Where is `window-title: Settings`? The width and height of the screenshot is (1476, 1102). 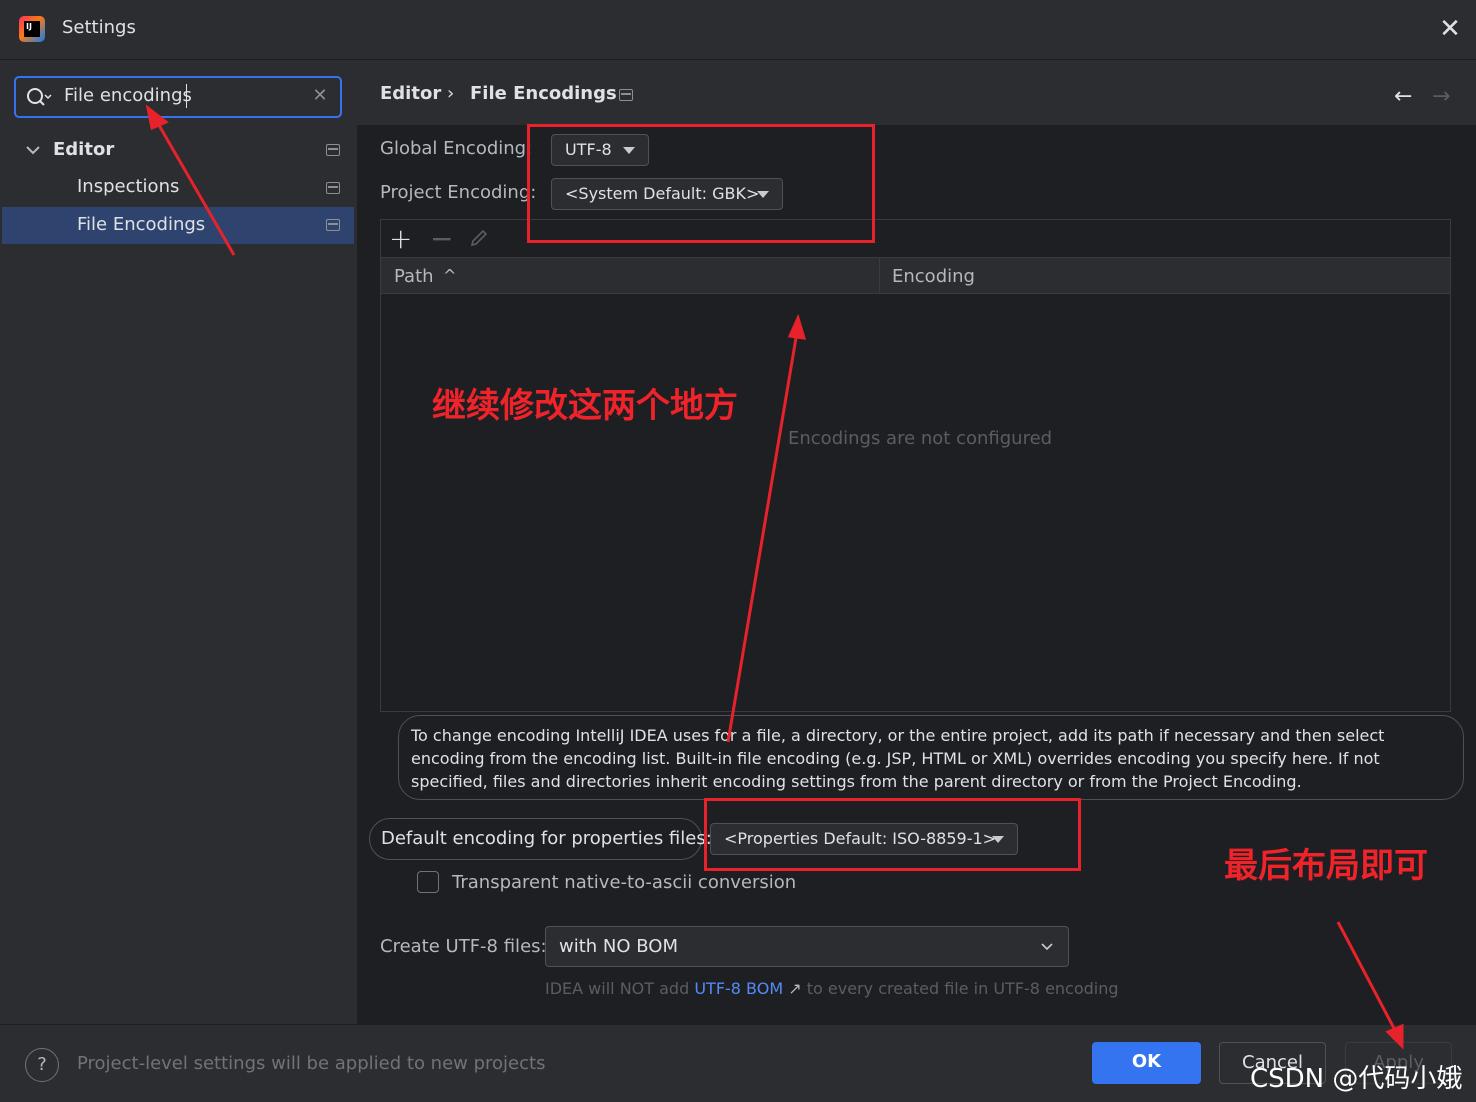
window-title: Settings is located at coordinates (99, 27).